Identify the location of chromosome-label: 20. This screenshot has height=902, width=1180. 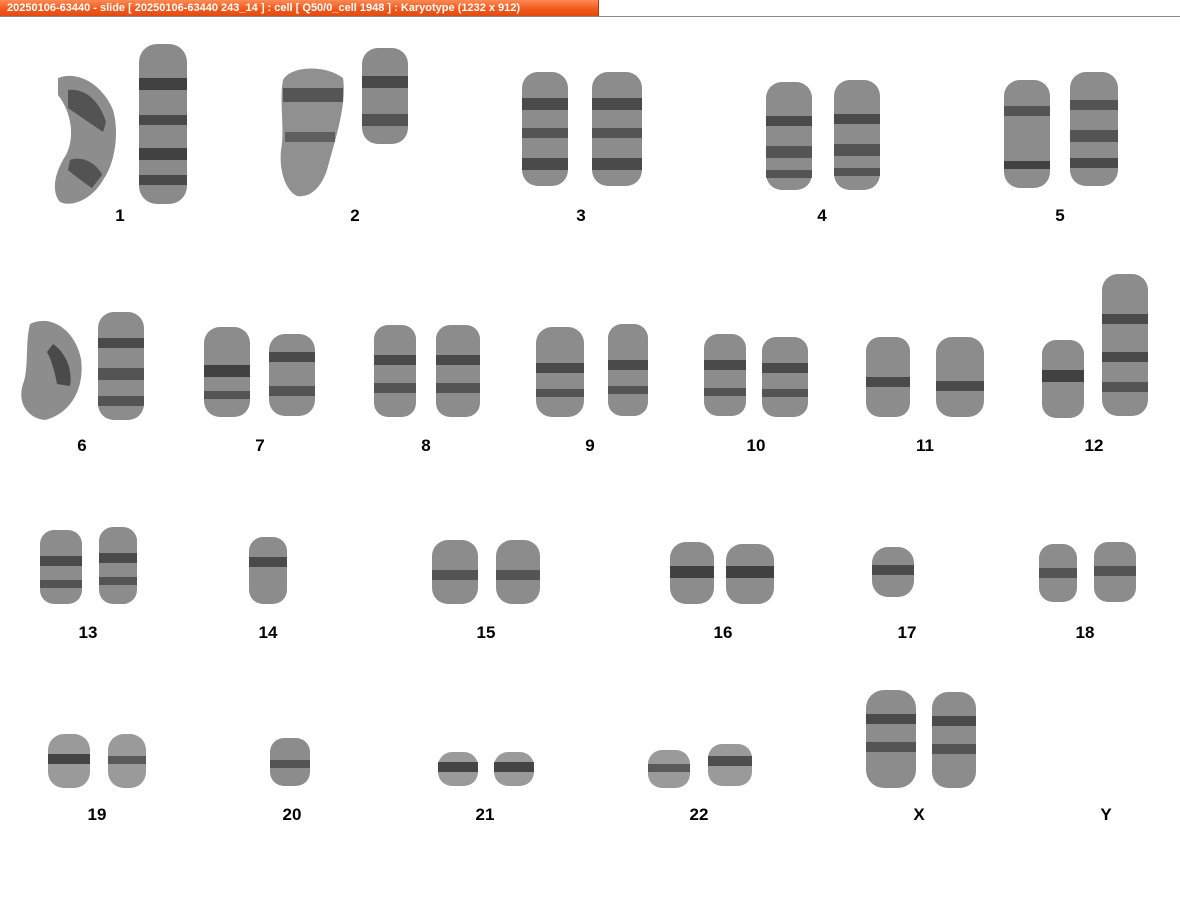
(292, 814).